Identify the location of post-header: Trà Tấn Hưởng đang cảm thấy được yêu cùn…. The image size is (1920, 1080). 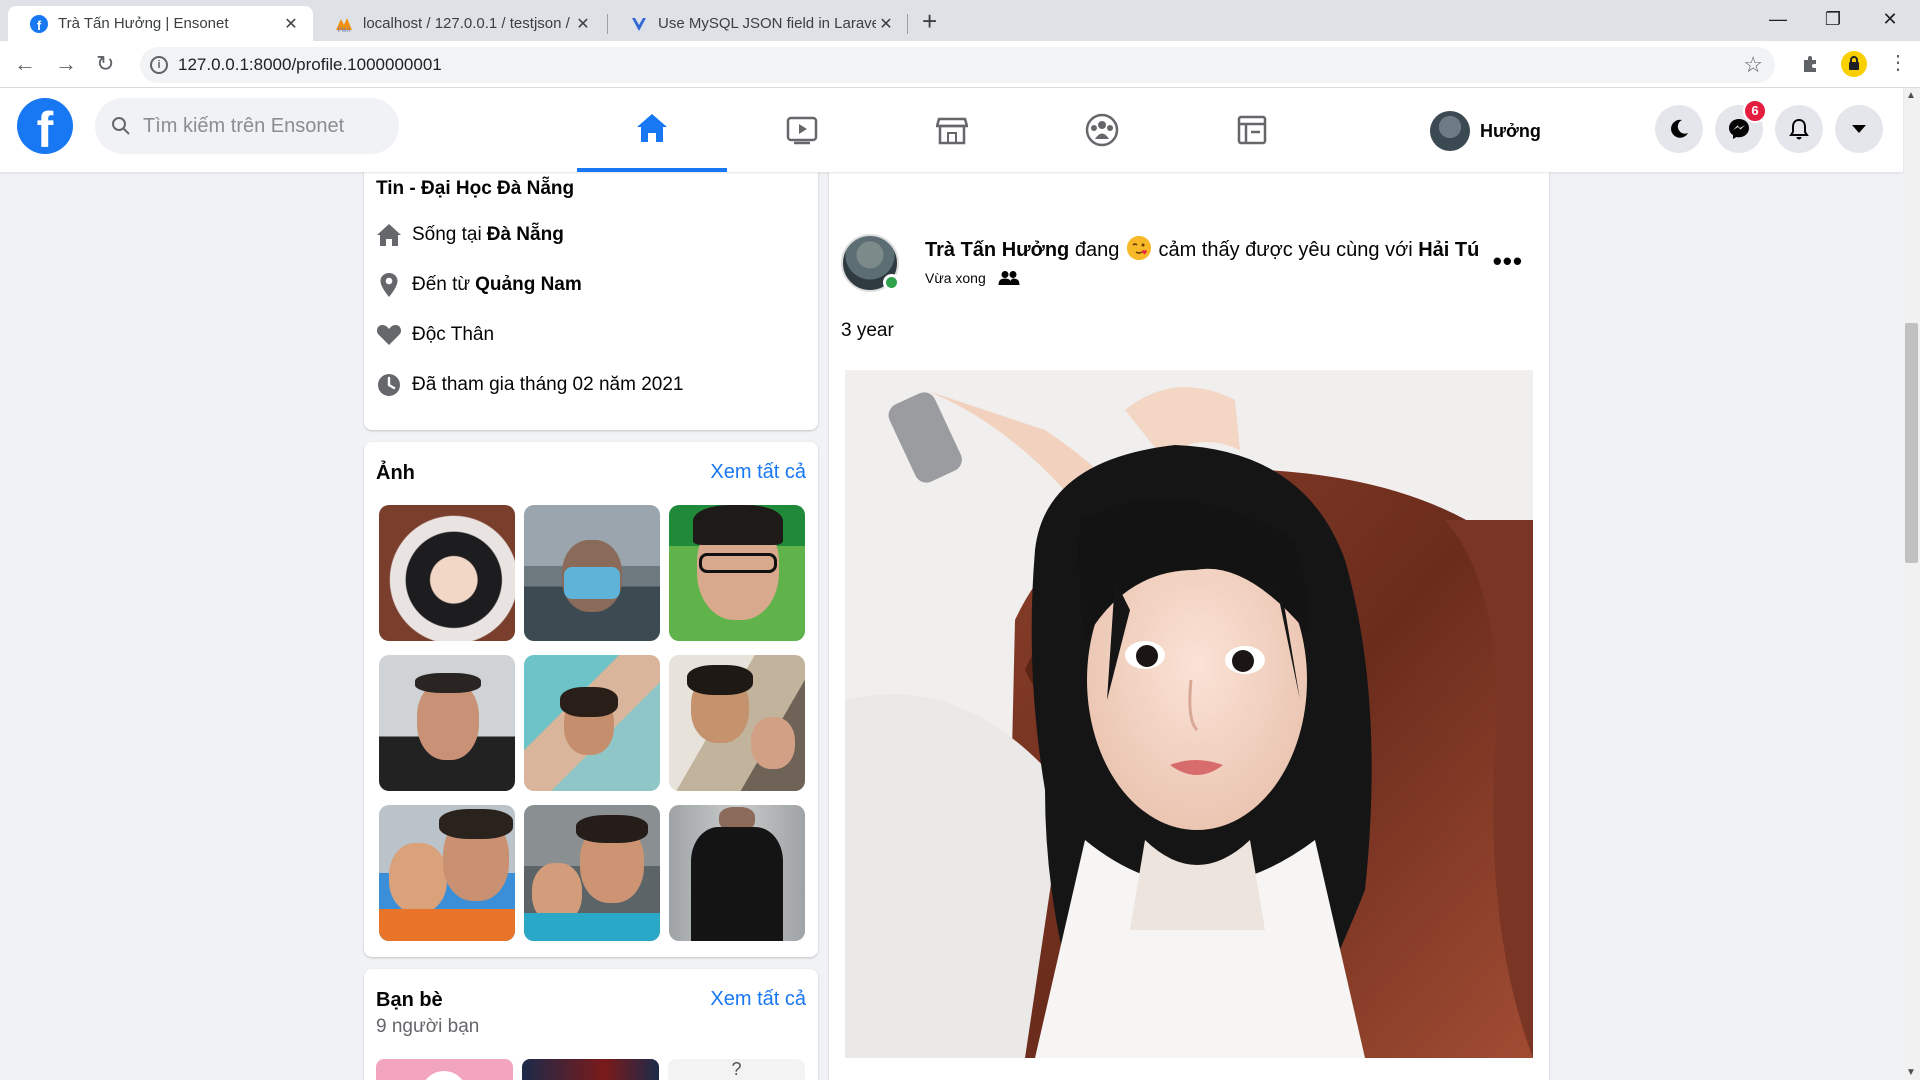
(1202, 249).